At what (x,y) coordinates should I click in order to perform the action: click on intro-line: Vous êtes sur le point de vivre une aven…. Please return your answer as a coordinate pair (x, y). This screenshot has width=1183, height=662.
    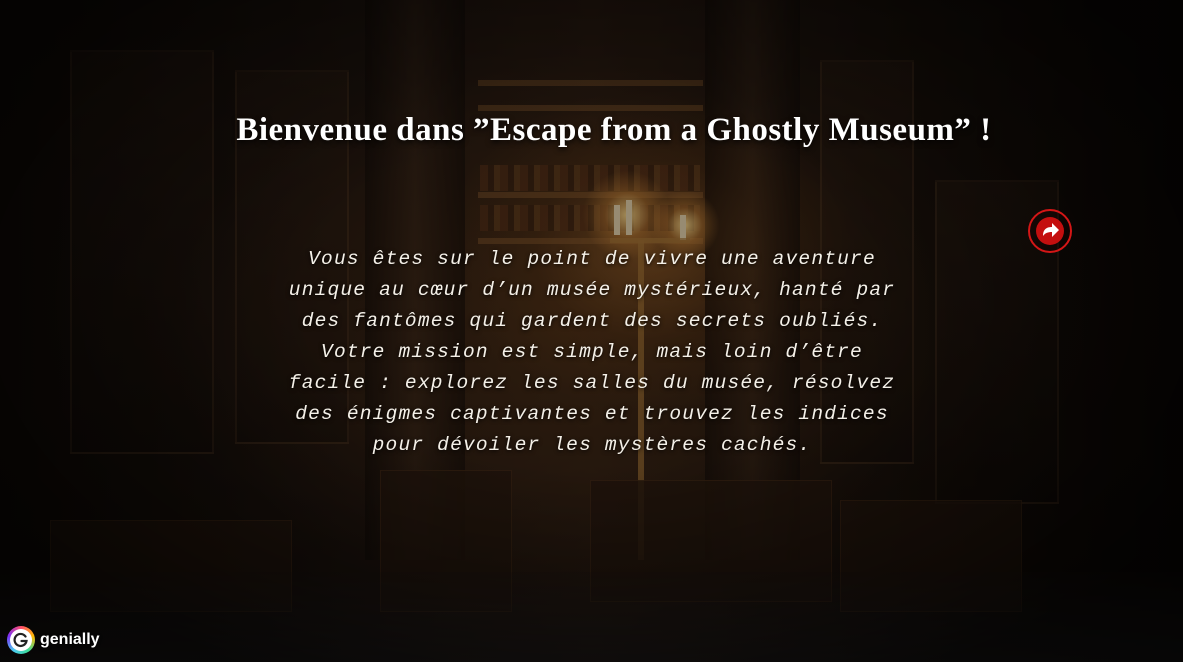
    Looking at the image, I should click on (592, 259).